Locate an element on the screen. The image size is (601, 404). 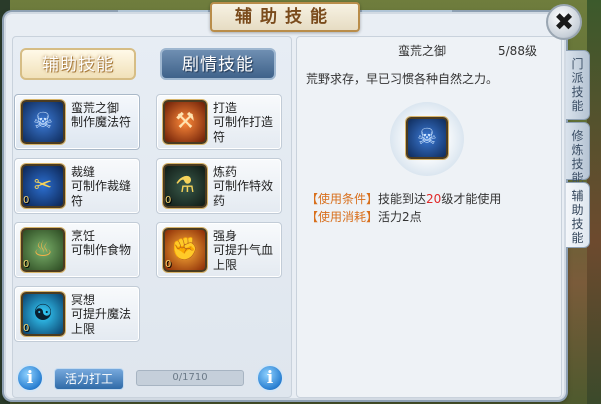
info-button-left: i is located at coordinates (30, 378).